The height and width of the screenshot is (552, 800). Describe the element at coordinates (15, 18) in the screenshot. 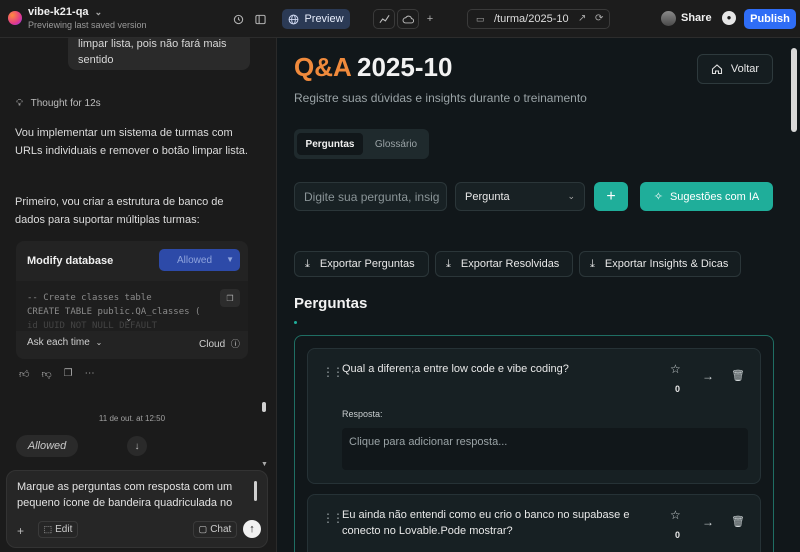

I see `lovable-logo` at that location.